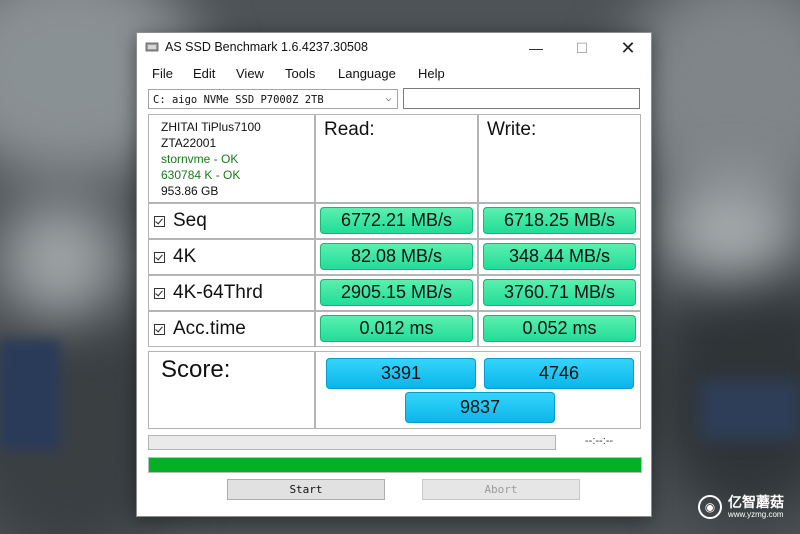 The image size is (800, 534). Describe the element at coordinates (582, 48) in the screenshot. I see `maximize-button: ☐` at that location.